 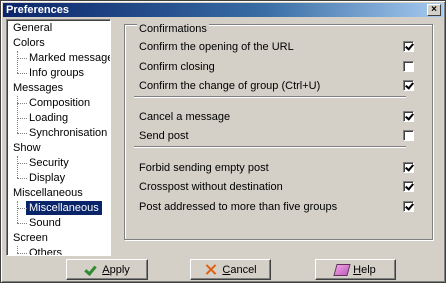 What do you see at coordinates (204, 168) in the screenshot?
I see `option-label: Forbid sending empty post` at bounding box center [204, 168].